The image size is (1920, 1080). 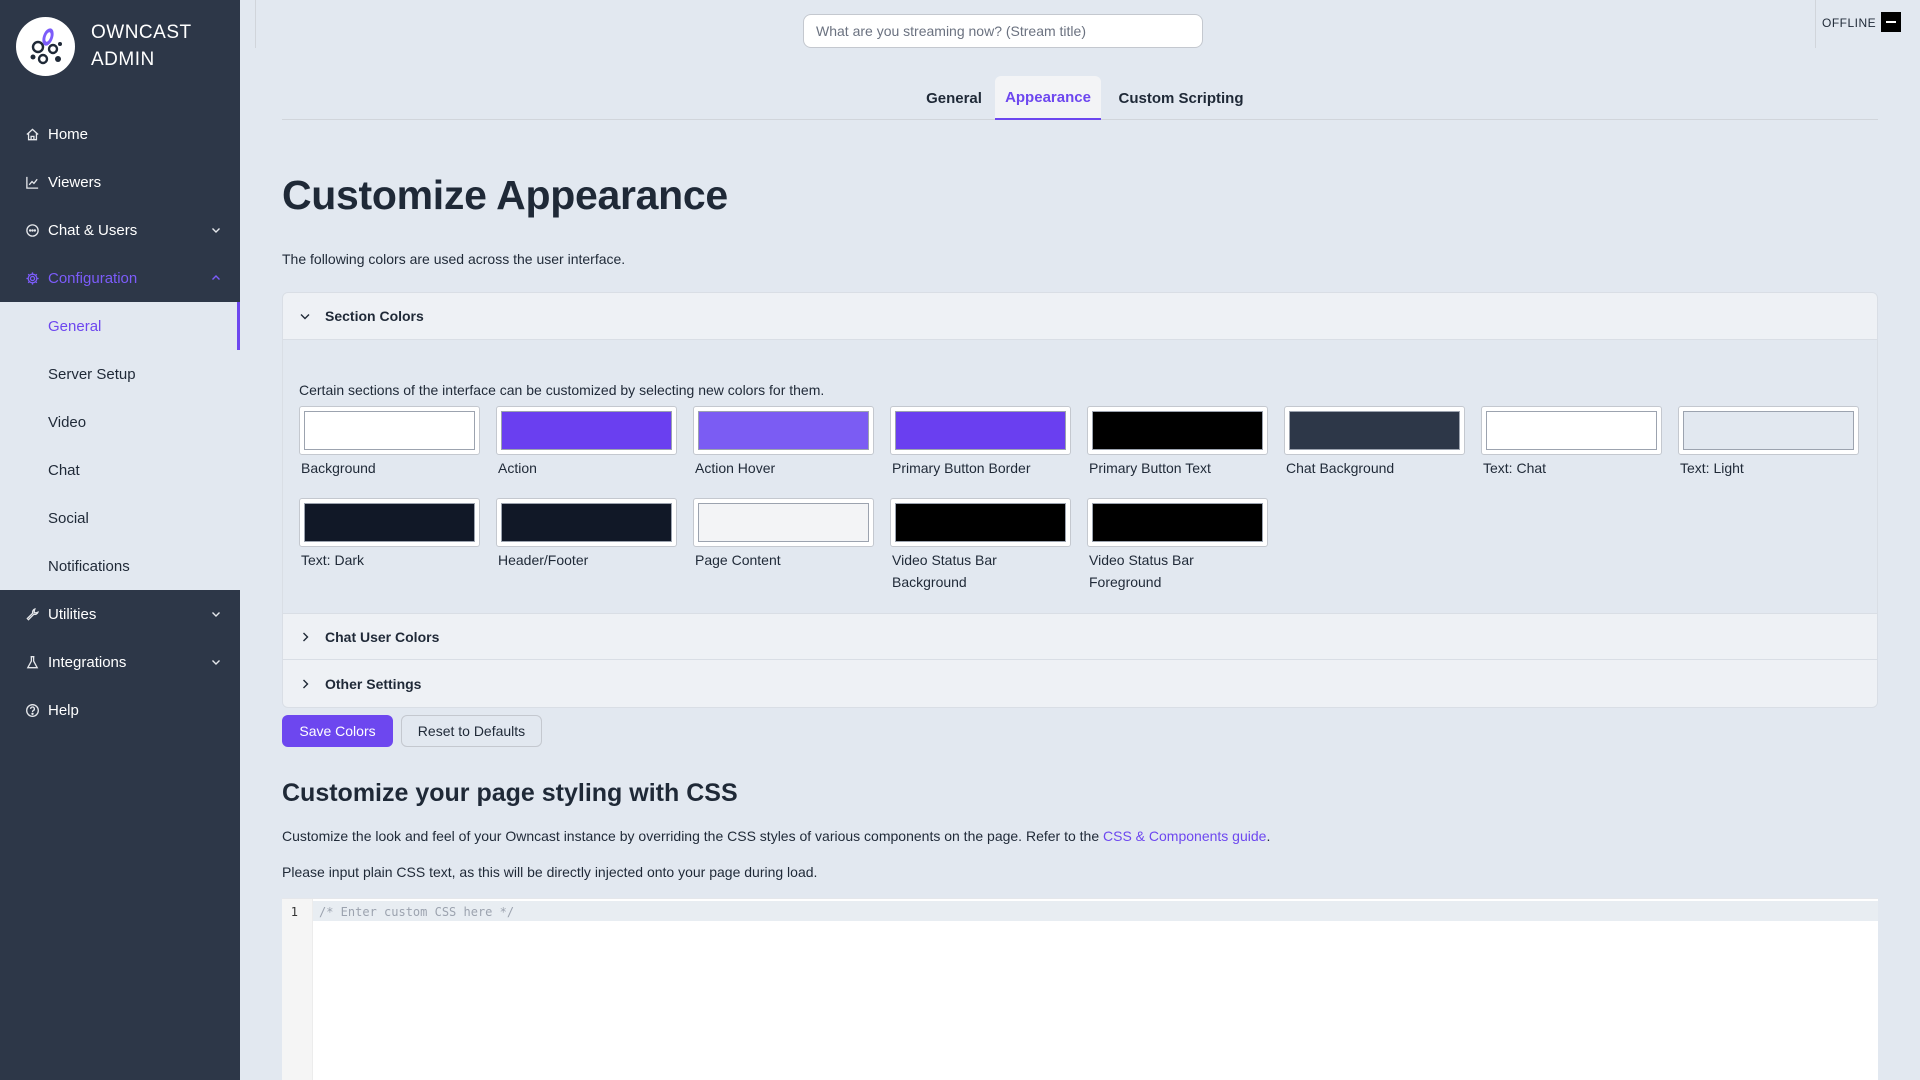 What do you see at coordinates (1177, 430) in the screenshot?
I see `color-picker-primary-button-text` at bounding box center [1177, 430].